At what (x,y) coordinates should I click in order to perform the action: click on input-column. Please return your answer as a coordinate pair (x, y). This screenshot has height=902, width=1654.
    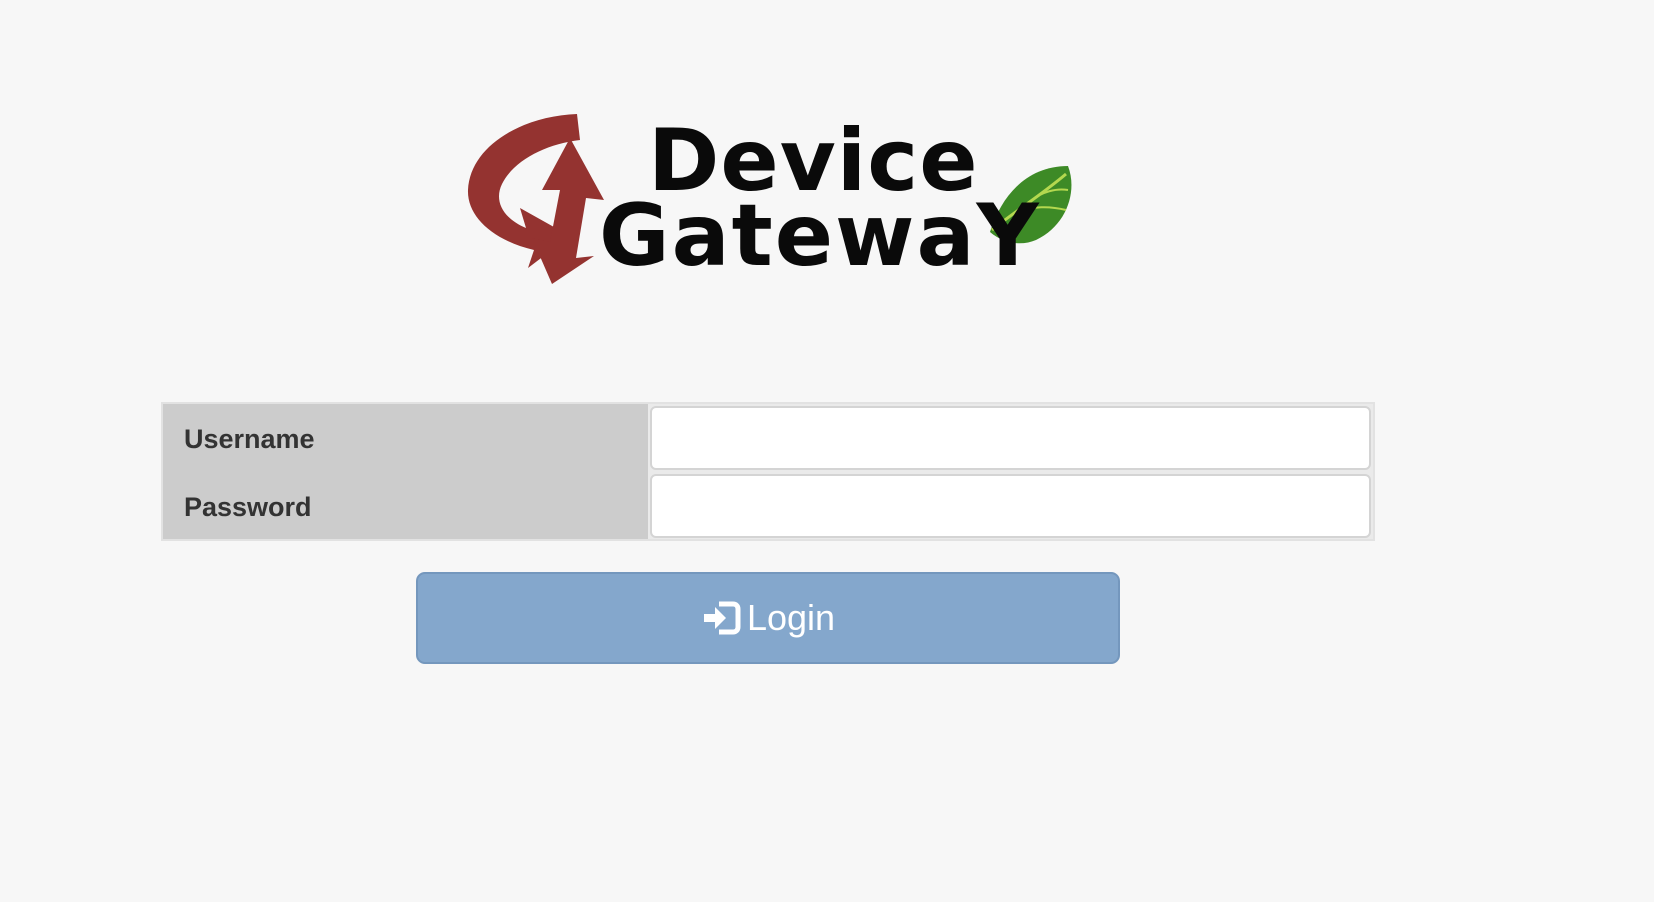
    Looking at the image, I should click on (1010, 471).